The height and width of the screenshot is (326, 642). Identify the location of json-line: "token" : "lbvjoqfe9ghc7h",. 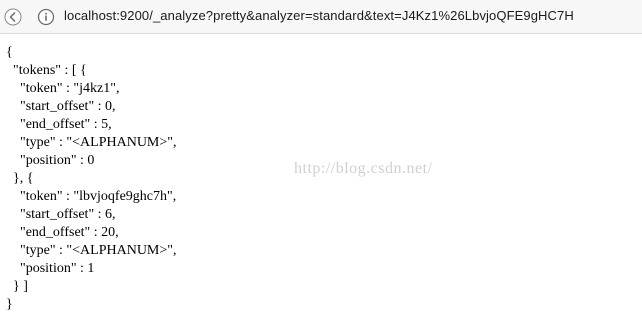
(91, 196).